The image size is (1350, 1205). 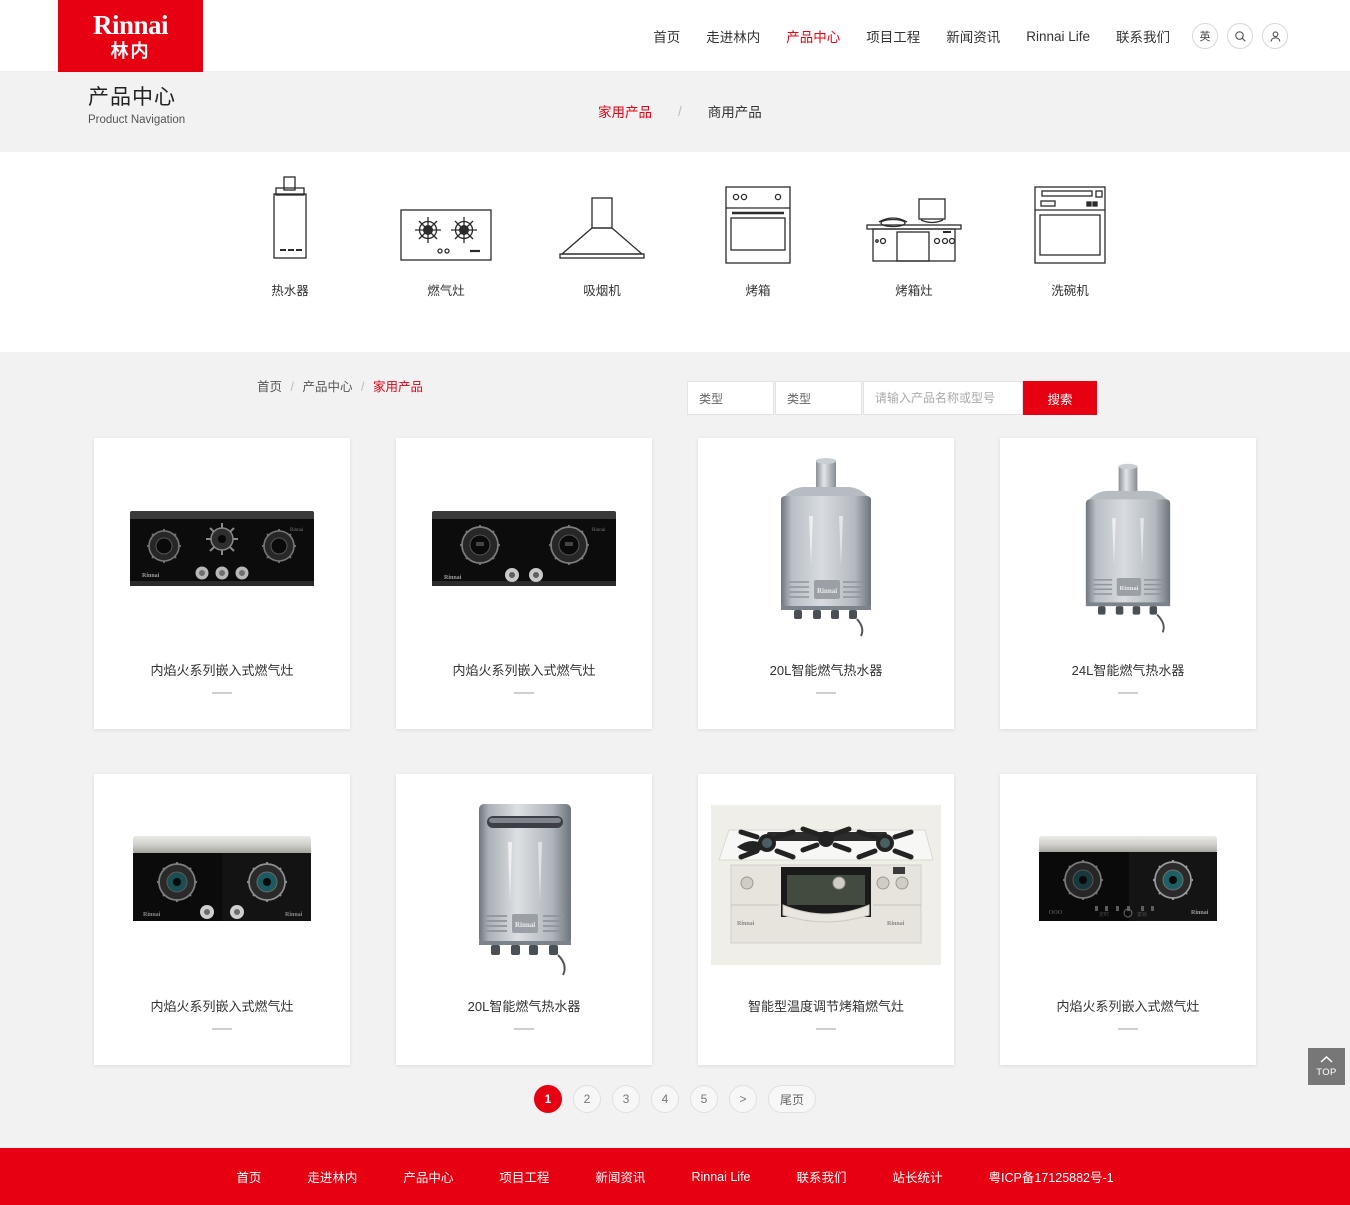 What do you see at coordinates (332, 1176) in the screenshot?
I see `footer-link-about: 走进林内` at bounding box center [332, 1176].